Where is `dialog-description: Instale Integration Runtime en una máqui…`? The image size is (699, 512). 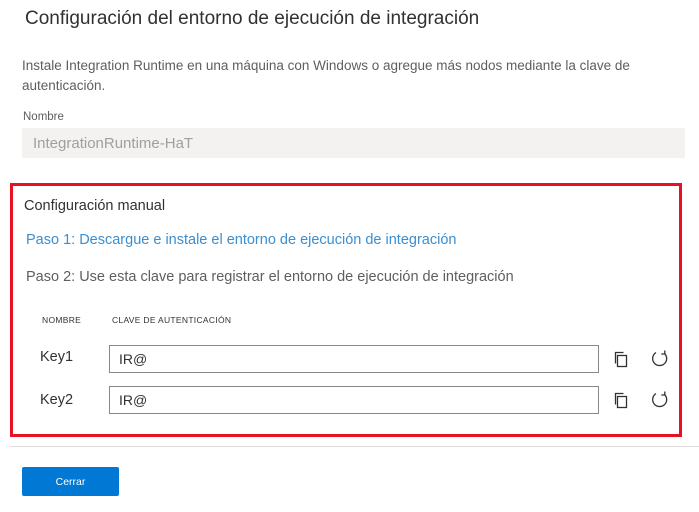 dialog-description: Instale Integration Runtime en una máqui… is located at coordinates (326, 75).